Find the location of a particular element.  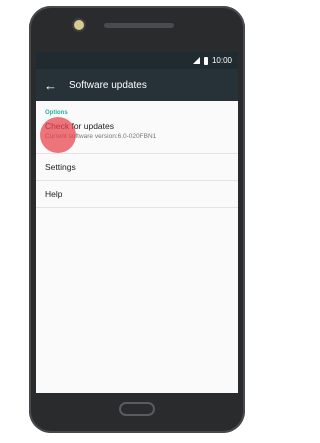

signal-icon is located at coordinates (196, 60).